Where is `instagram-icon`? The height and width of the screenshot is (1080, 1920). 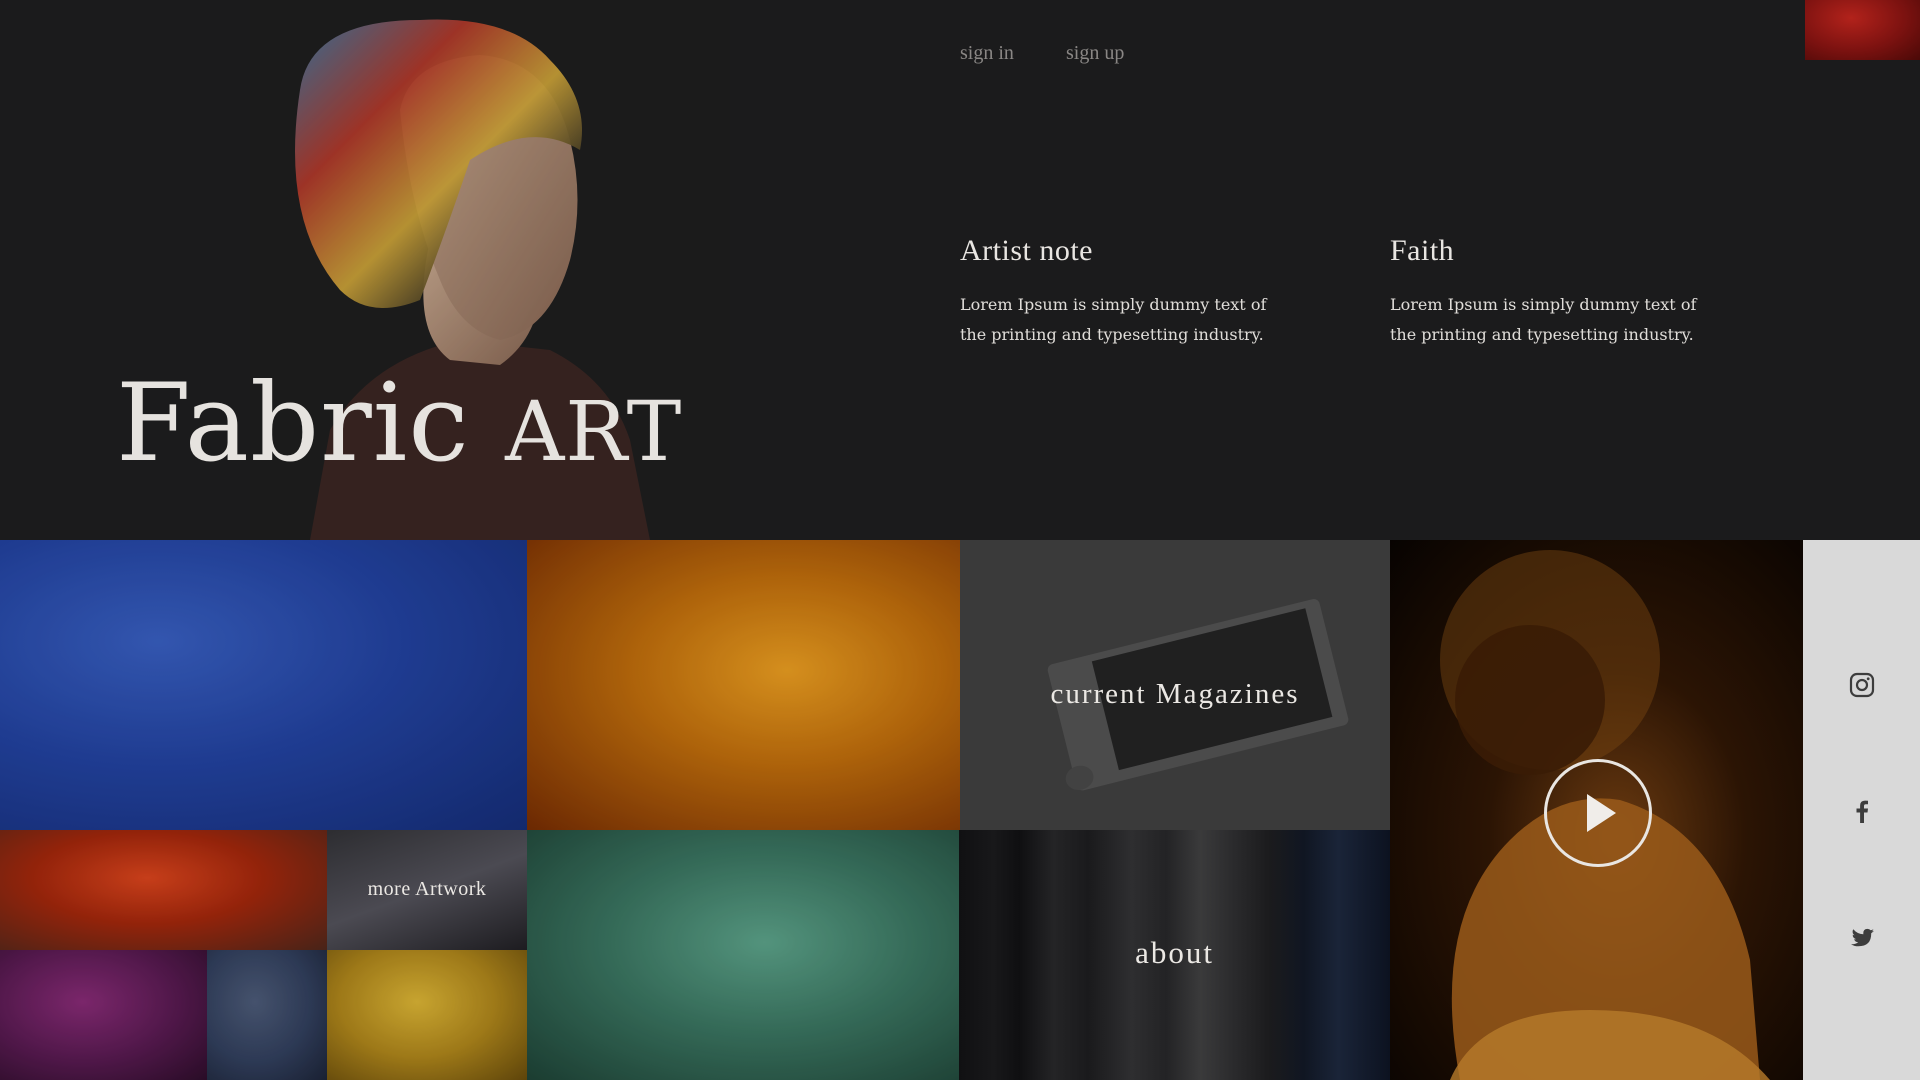
instagram-icon is located at coordinates (1862, 685).